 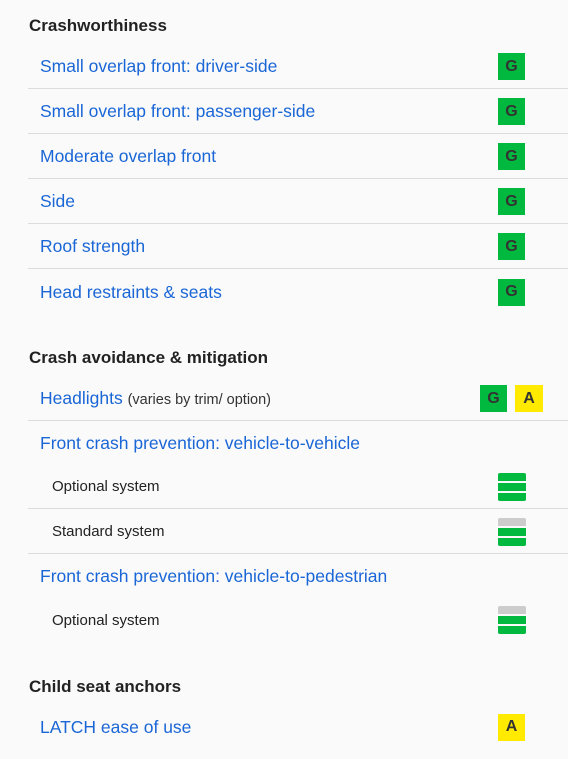 I want to click on rating-row: Moderate overlap front G, so click(x=298, y=157).